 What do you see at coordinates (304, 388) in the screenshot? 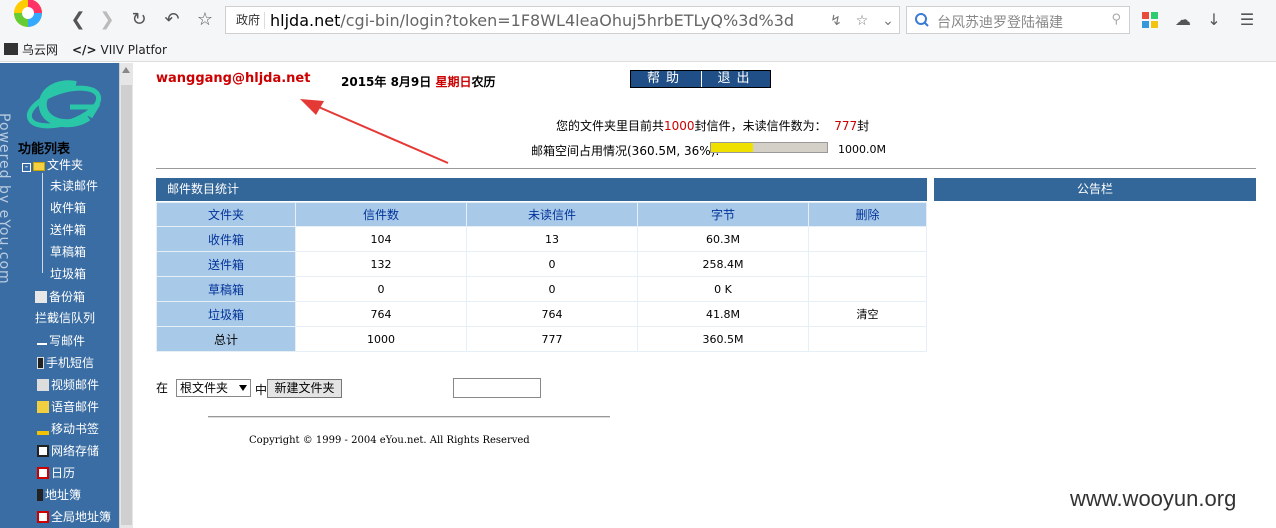
I see `new-folder-button: 新建文件夹` at bounding box center [304, 388].